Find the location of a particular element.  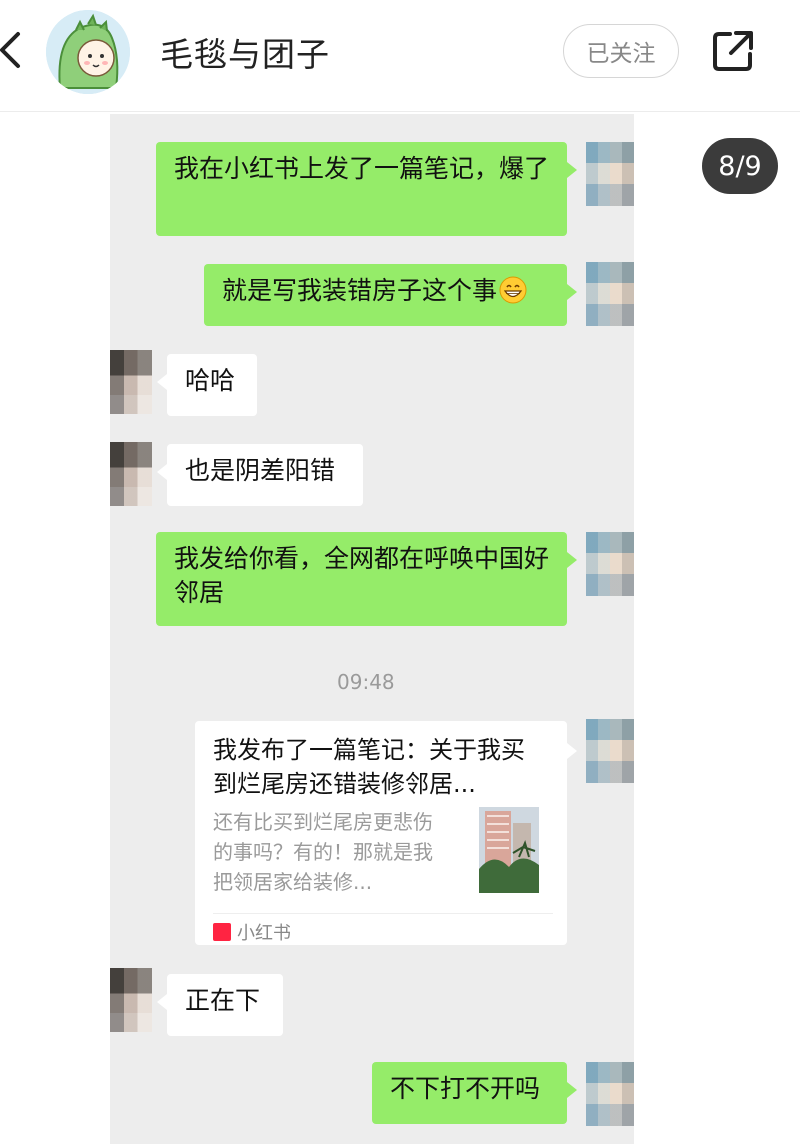

xiaohongshu-logo-icon is located at coordinates (222, 932).